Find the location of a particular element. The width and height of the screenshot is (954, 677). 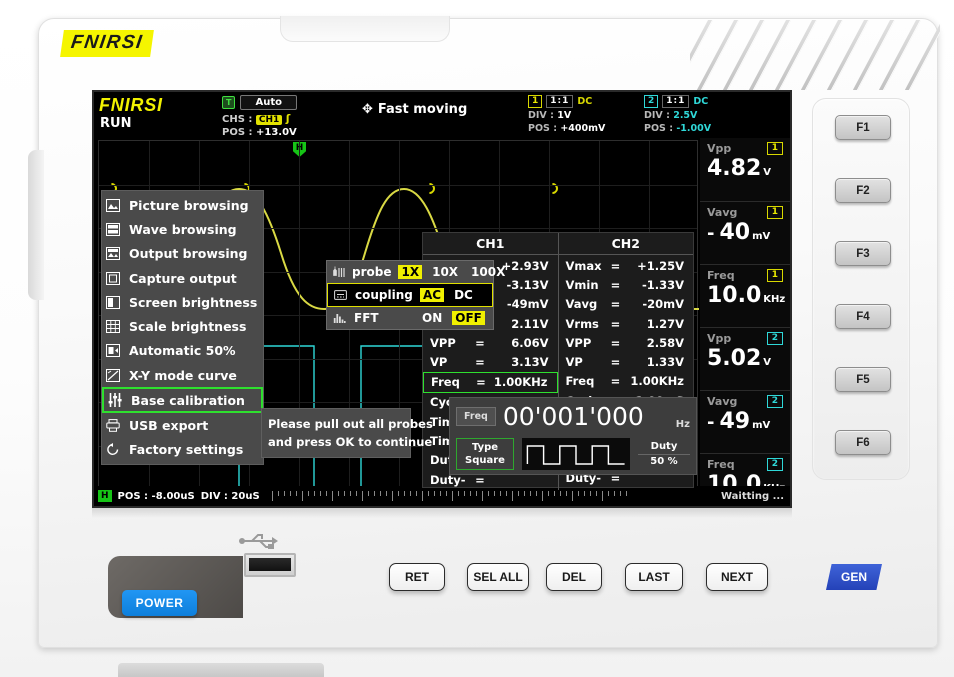

menu-item-scale-brightness: Scale brightness is located at coordinates (182, 326).